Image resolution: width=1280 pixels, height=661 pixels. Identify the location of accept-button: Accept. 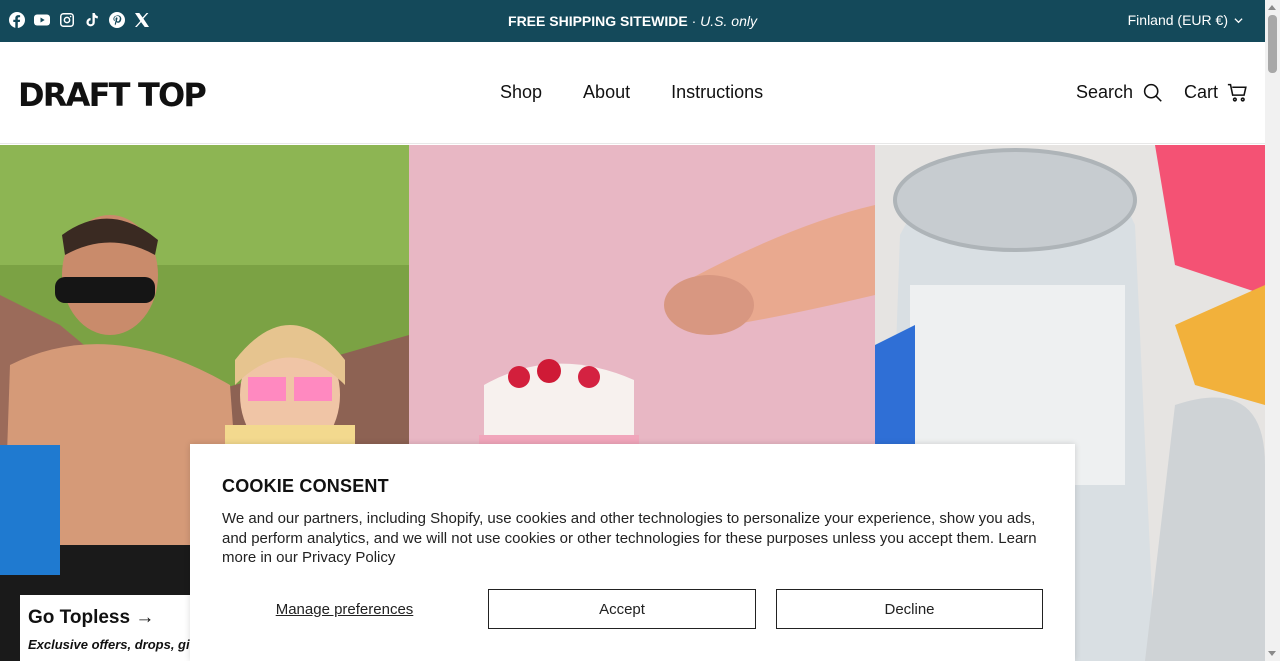
(622, 609).